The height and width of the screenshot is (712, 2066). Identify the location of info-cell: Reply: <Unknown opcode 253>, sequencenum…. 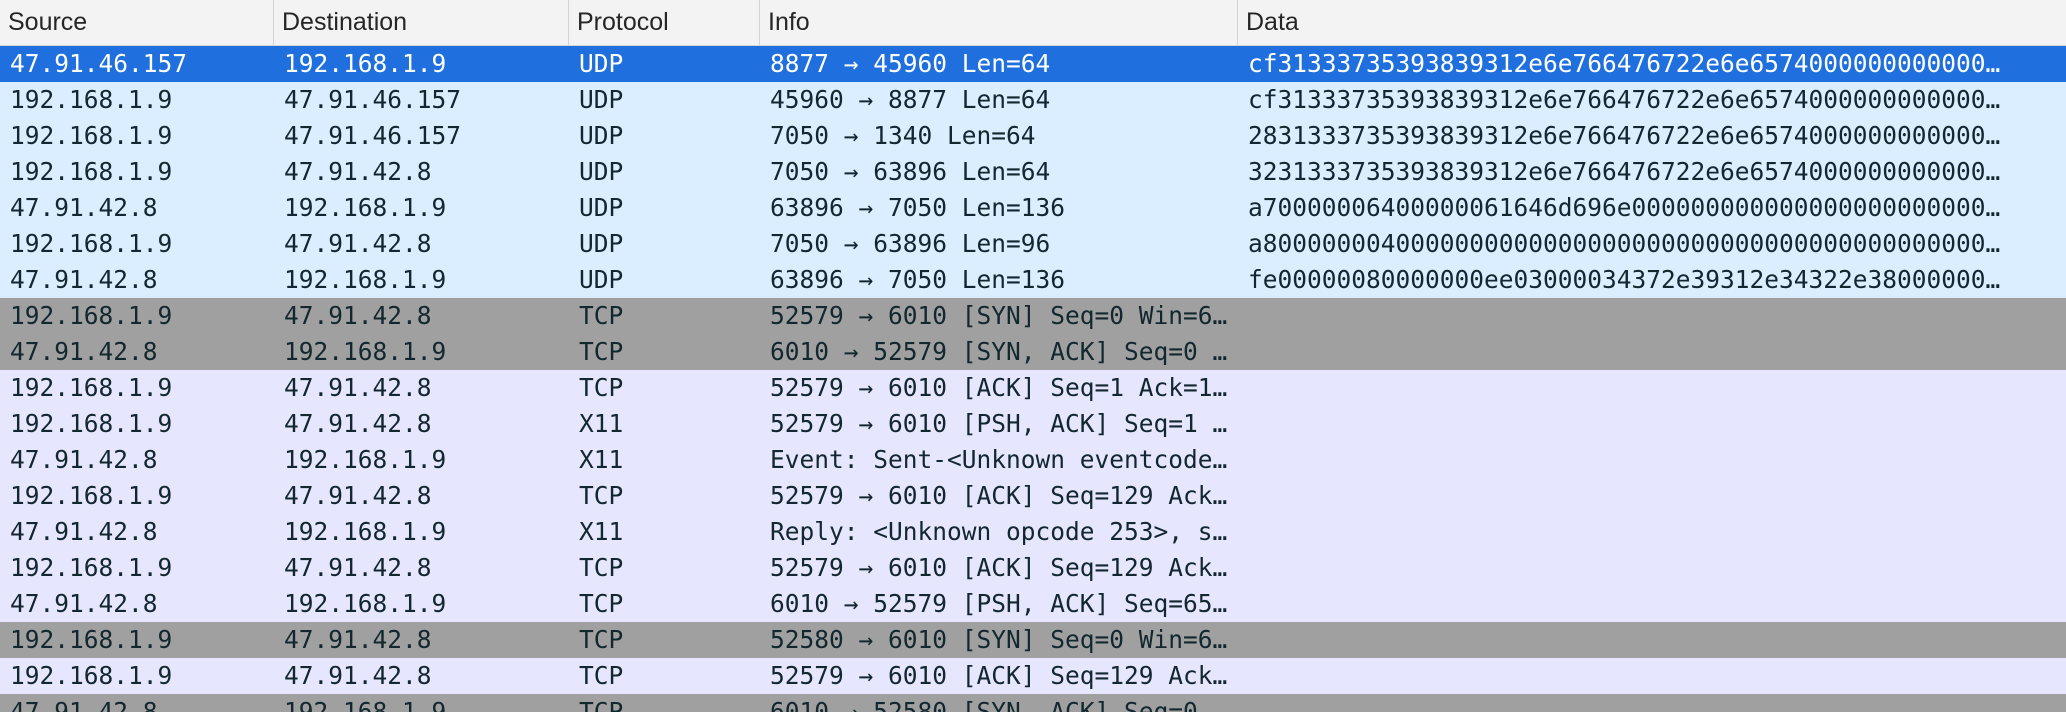
(1004, 531).